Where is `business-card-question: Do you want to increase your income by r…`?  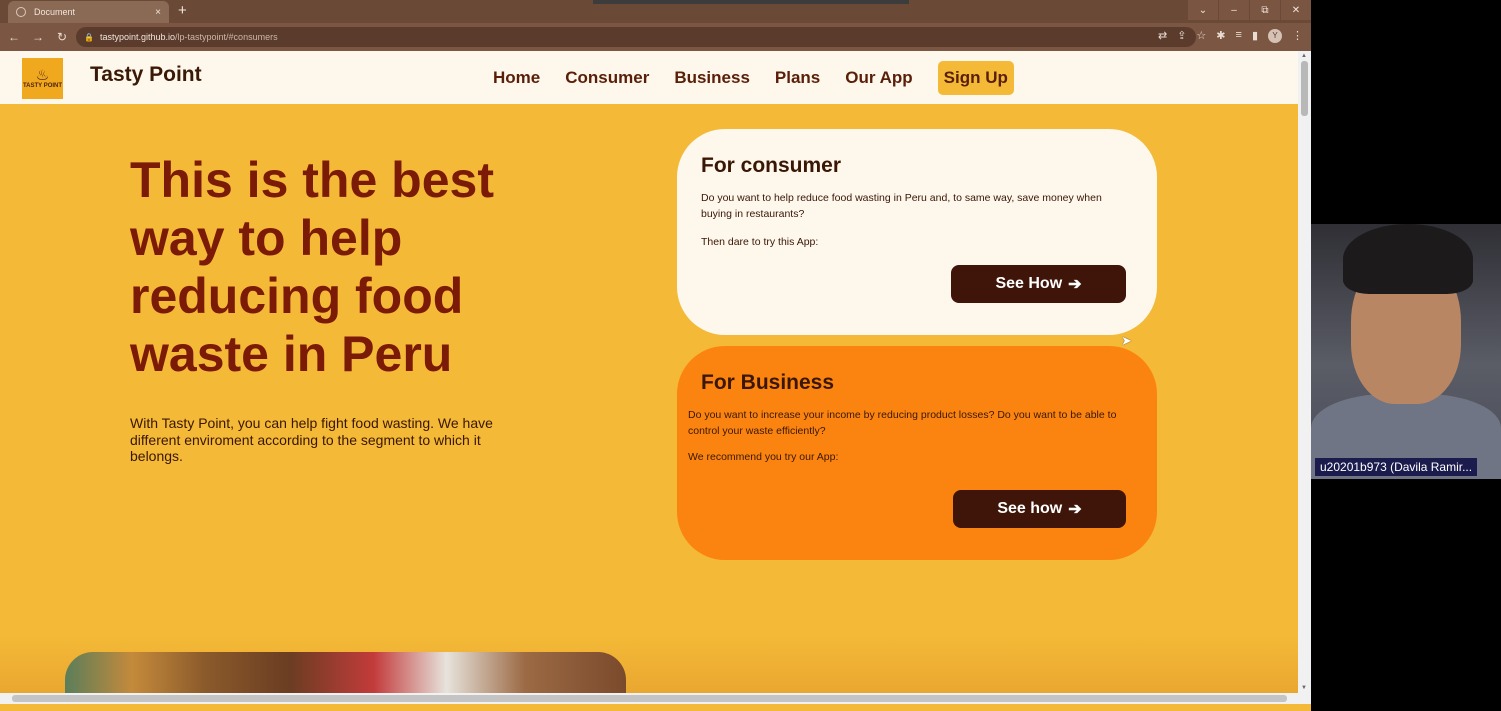
business-card-question: Do you want to increase your income by r… is located at coordinates (902, 423).